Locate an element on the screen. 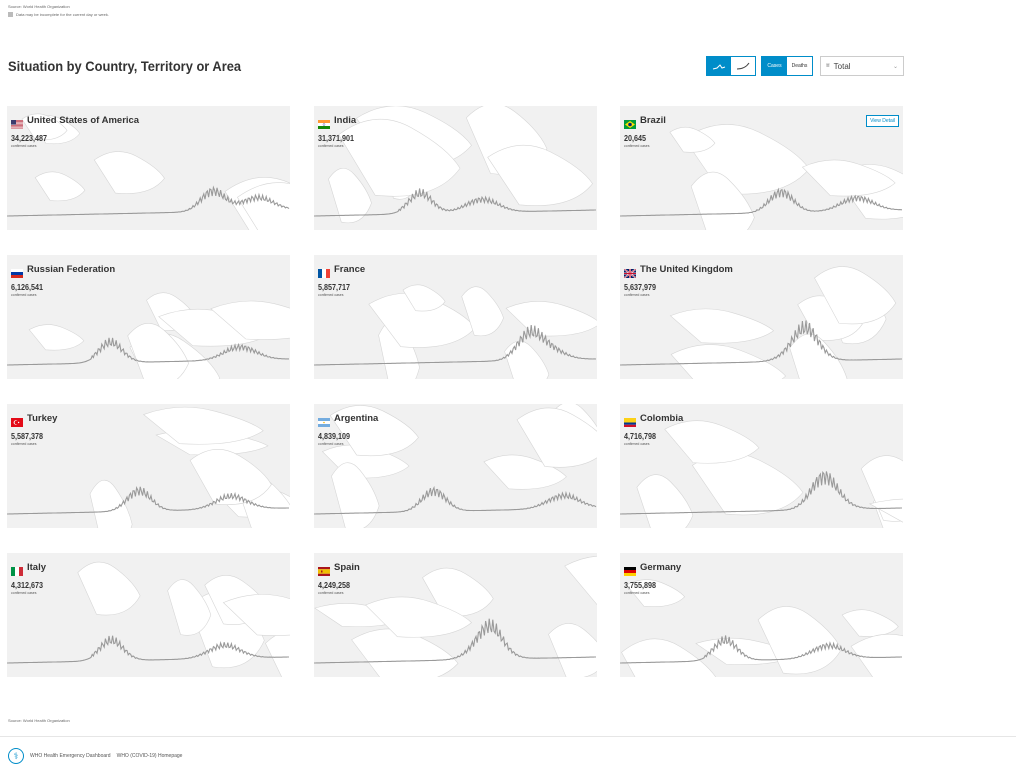 The width and height of the screenshot is (1016, 767). case-count: 31,371,901 is located at coordinates (336, 138).